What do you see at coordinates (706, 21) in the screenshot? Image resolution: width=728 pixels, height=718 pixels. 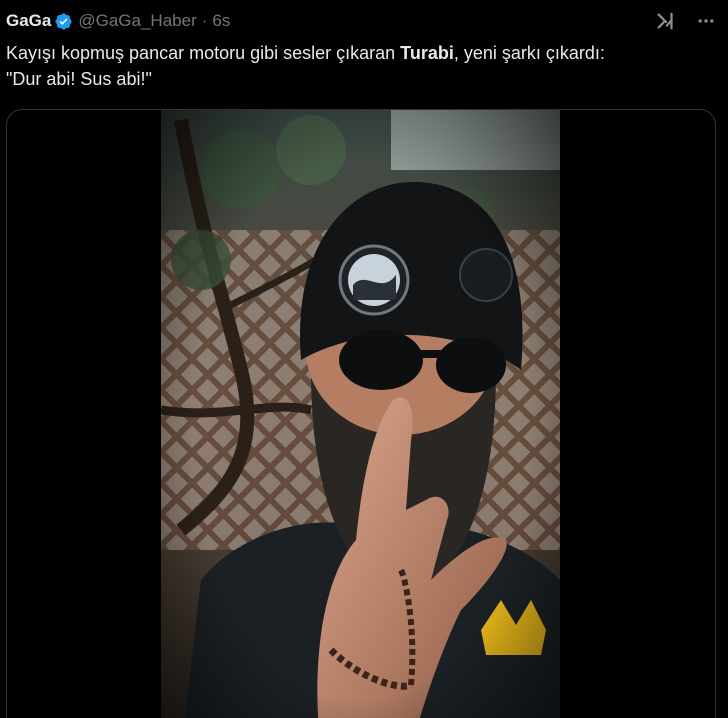 I see `more-options-icon` at bounding box center [706, 21].